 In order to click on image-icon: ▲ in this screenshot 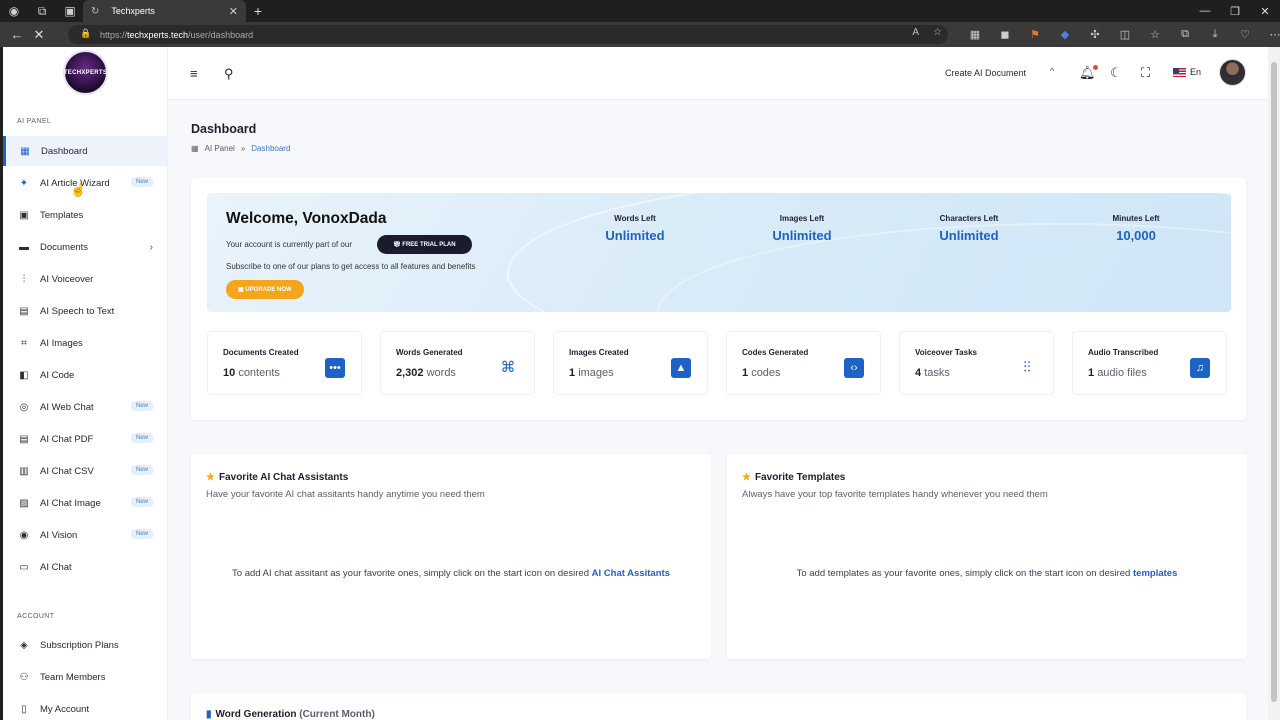, I will do `click(681, 368)`.